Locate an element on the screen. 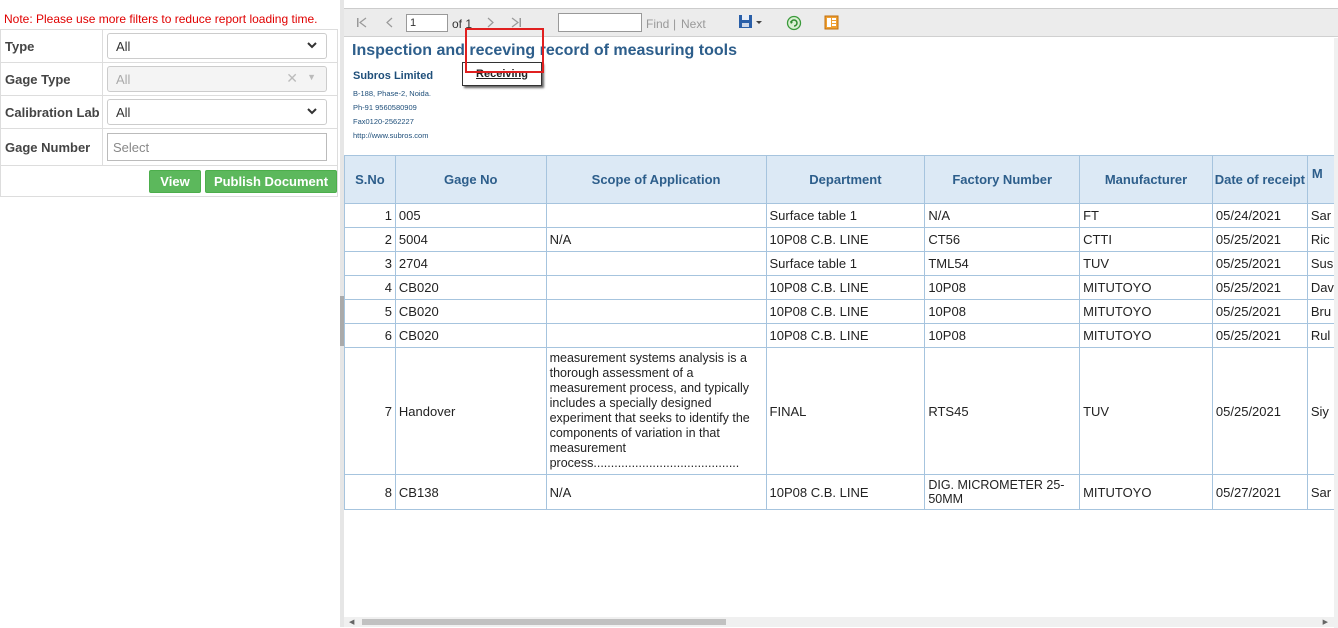 This screenshot has height=628, width=1338. table-cell-gage: 5004 is located at coordinates (470, 239).